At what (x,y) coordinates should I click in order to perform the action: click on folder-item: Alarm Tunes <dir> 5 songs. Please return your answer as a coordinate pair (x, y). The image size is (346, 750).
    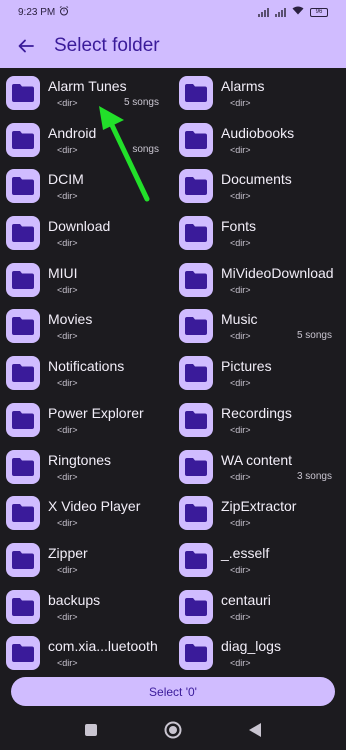
    Looking at the image, I should click on (86, 94).